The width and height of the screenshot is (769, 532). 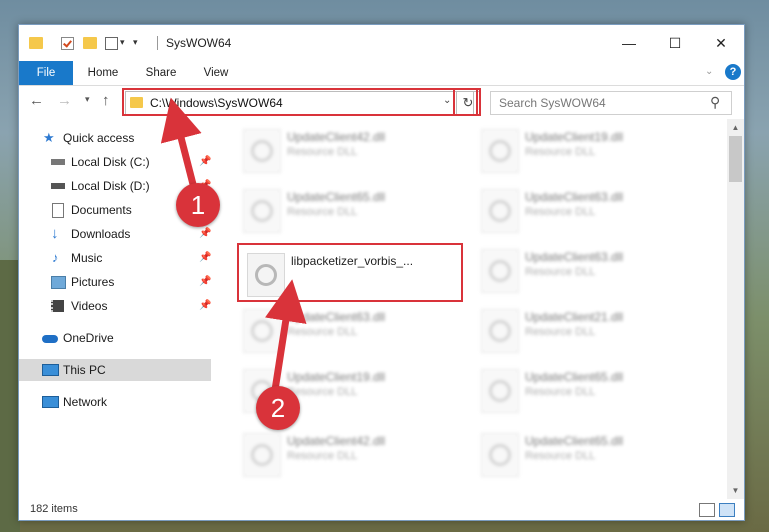 What do you see at coordinates (115, 282) in the screenshot?
I see `sidebar-item-pictures: Pictures 📌` at bounding box center [115, 282].